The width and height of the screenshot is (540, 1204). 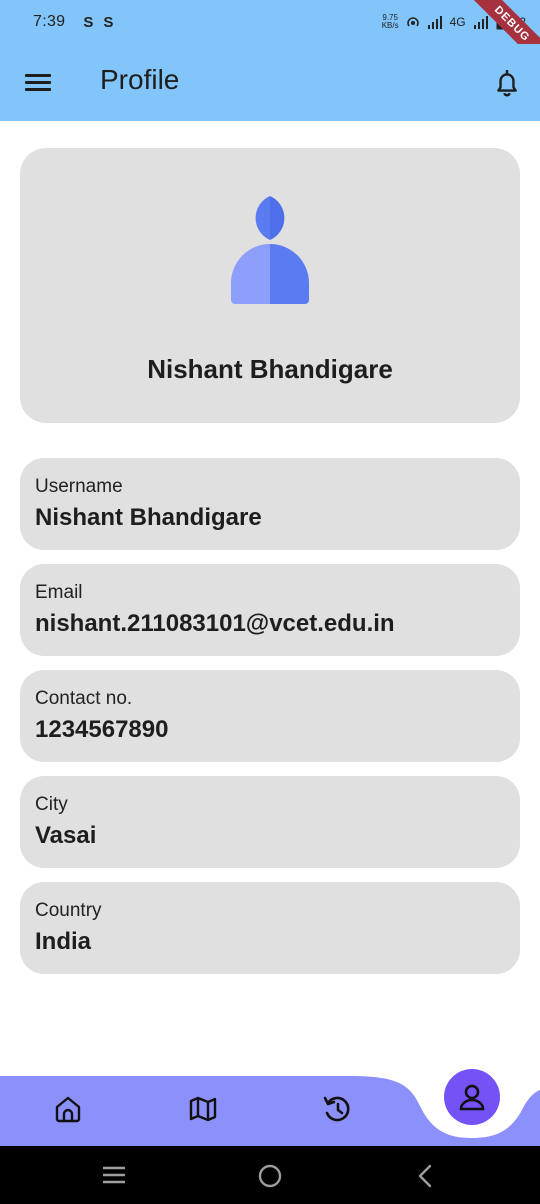 What do you see at coordinates (84, 698) in the screenshot?
I see `contact-label: Contact no.` at bounding box center [84, 698].